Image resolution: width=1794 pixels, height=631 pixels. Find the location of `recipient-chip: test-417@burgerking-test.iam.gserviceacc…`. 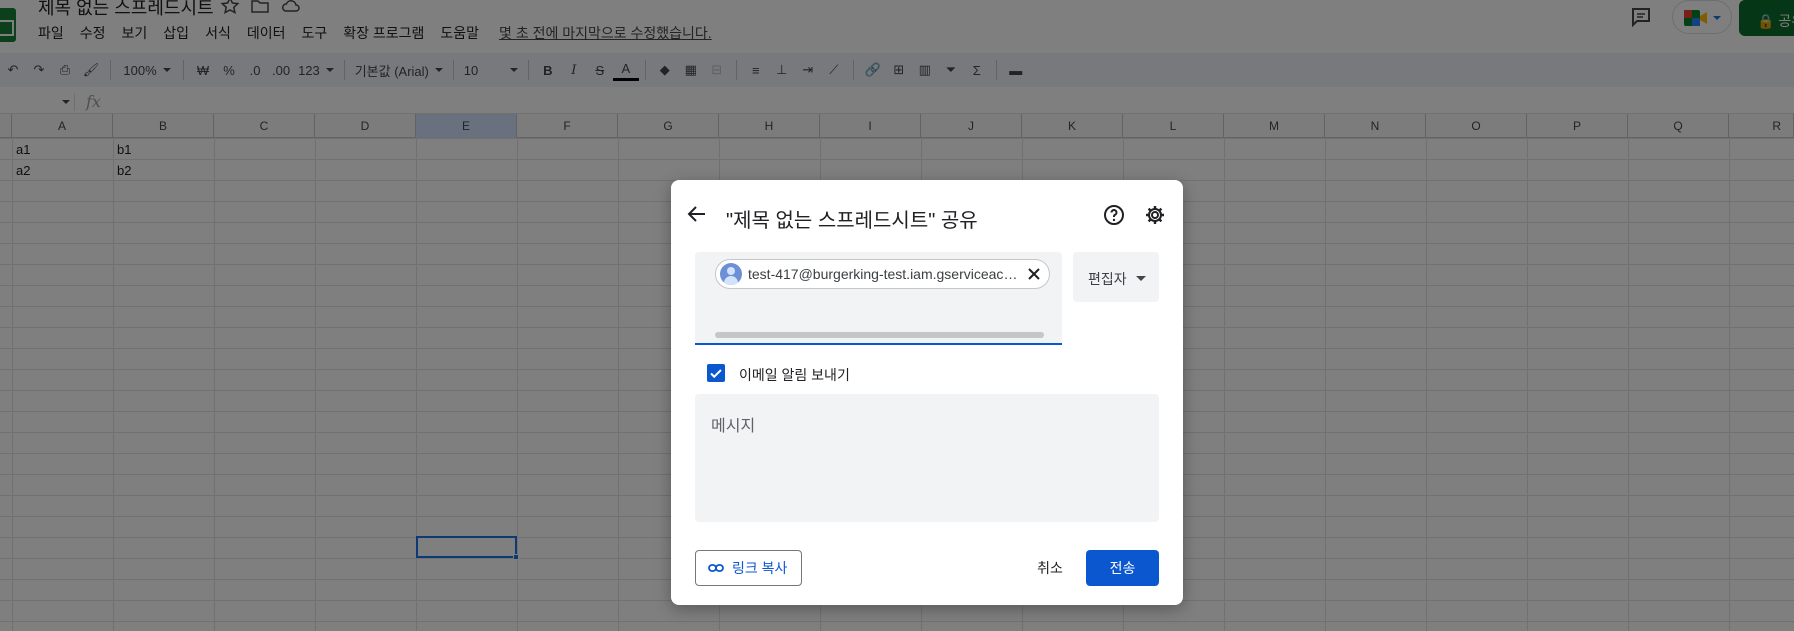

recipient-chip: test-417@burgerking-test.iam.gserviceacc… is located at coordinates (882, 274).